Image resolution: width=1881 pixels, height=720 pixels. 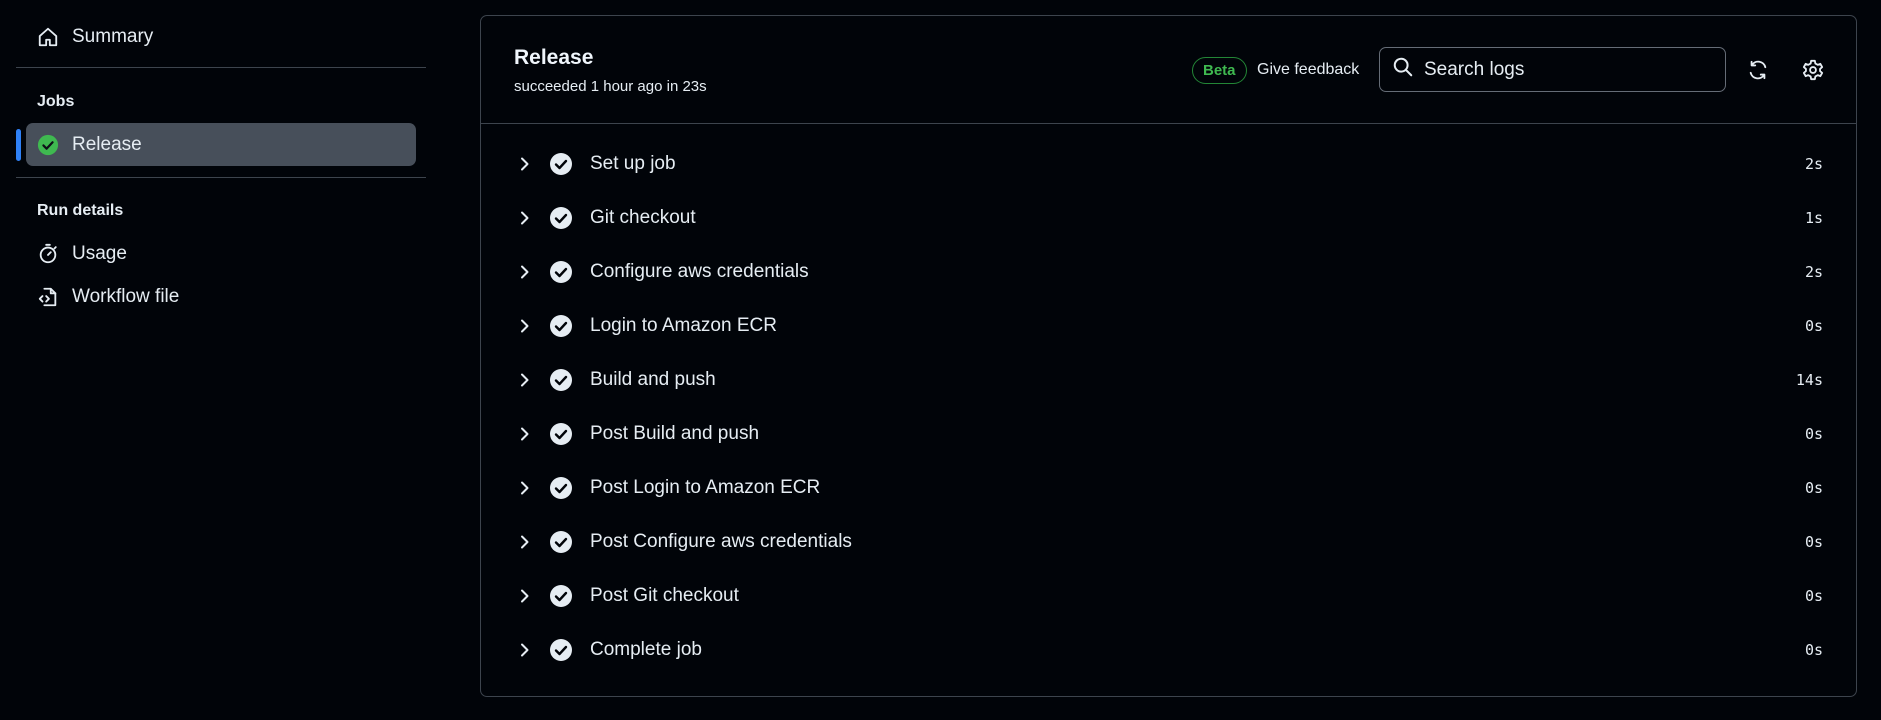 What do you see at coordinates (1168, 218) in the screenshot?
I see `step-row: Git checkout 1s` at bounding box center [1168, 218].